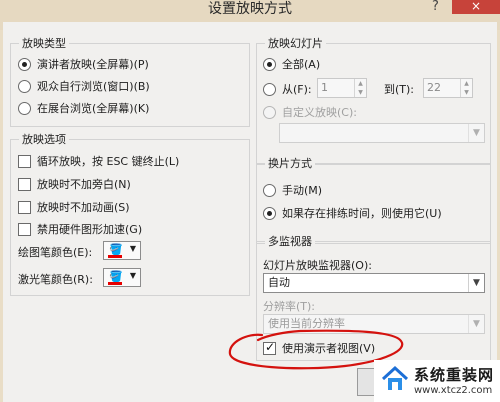  I want to click on watermark-name: 系统重装网, so click(454, 375).